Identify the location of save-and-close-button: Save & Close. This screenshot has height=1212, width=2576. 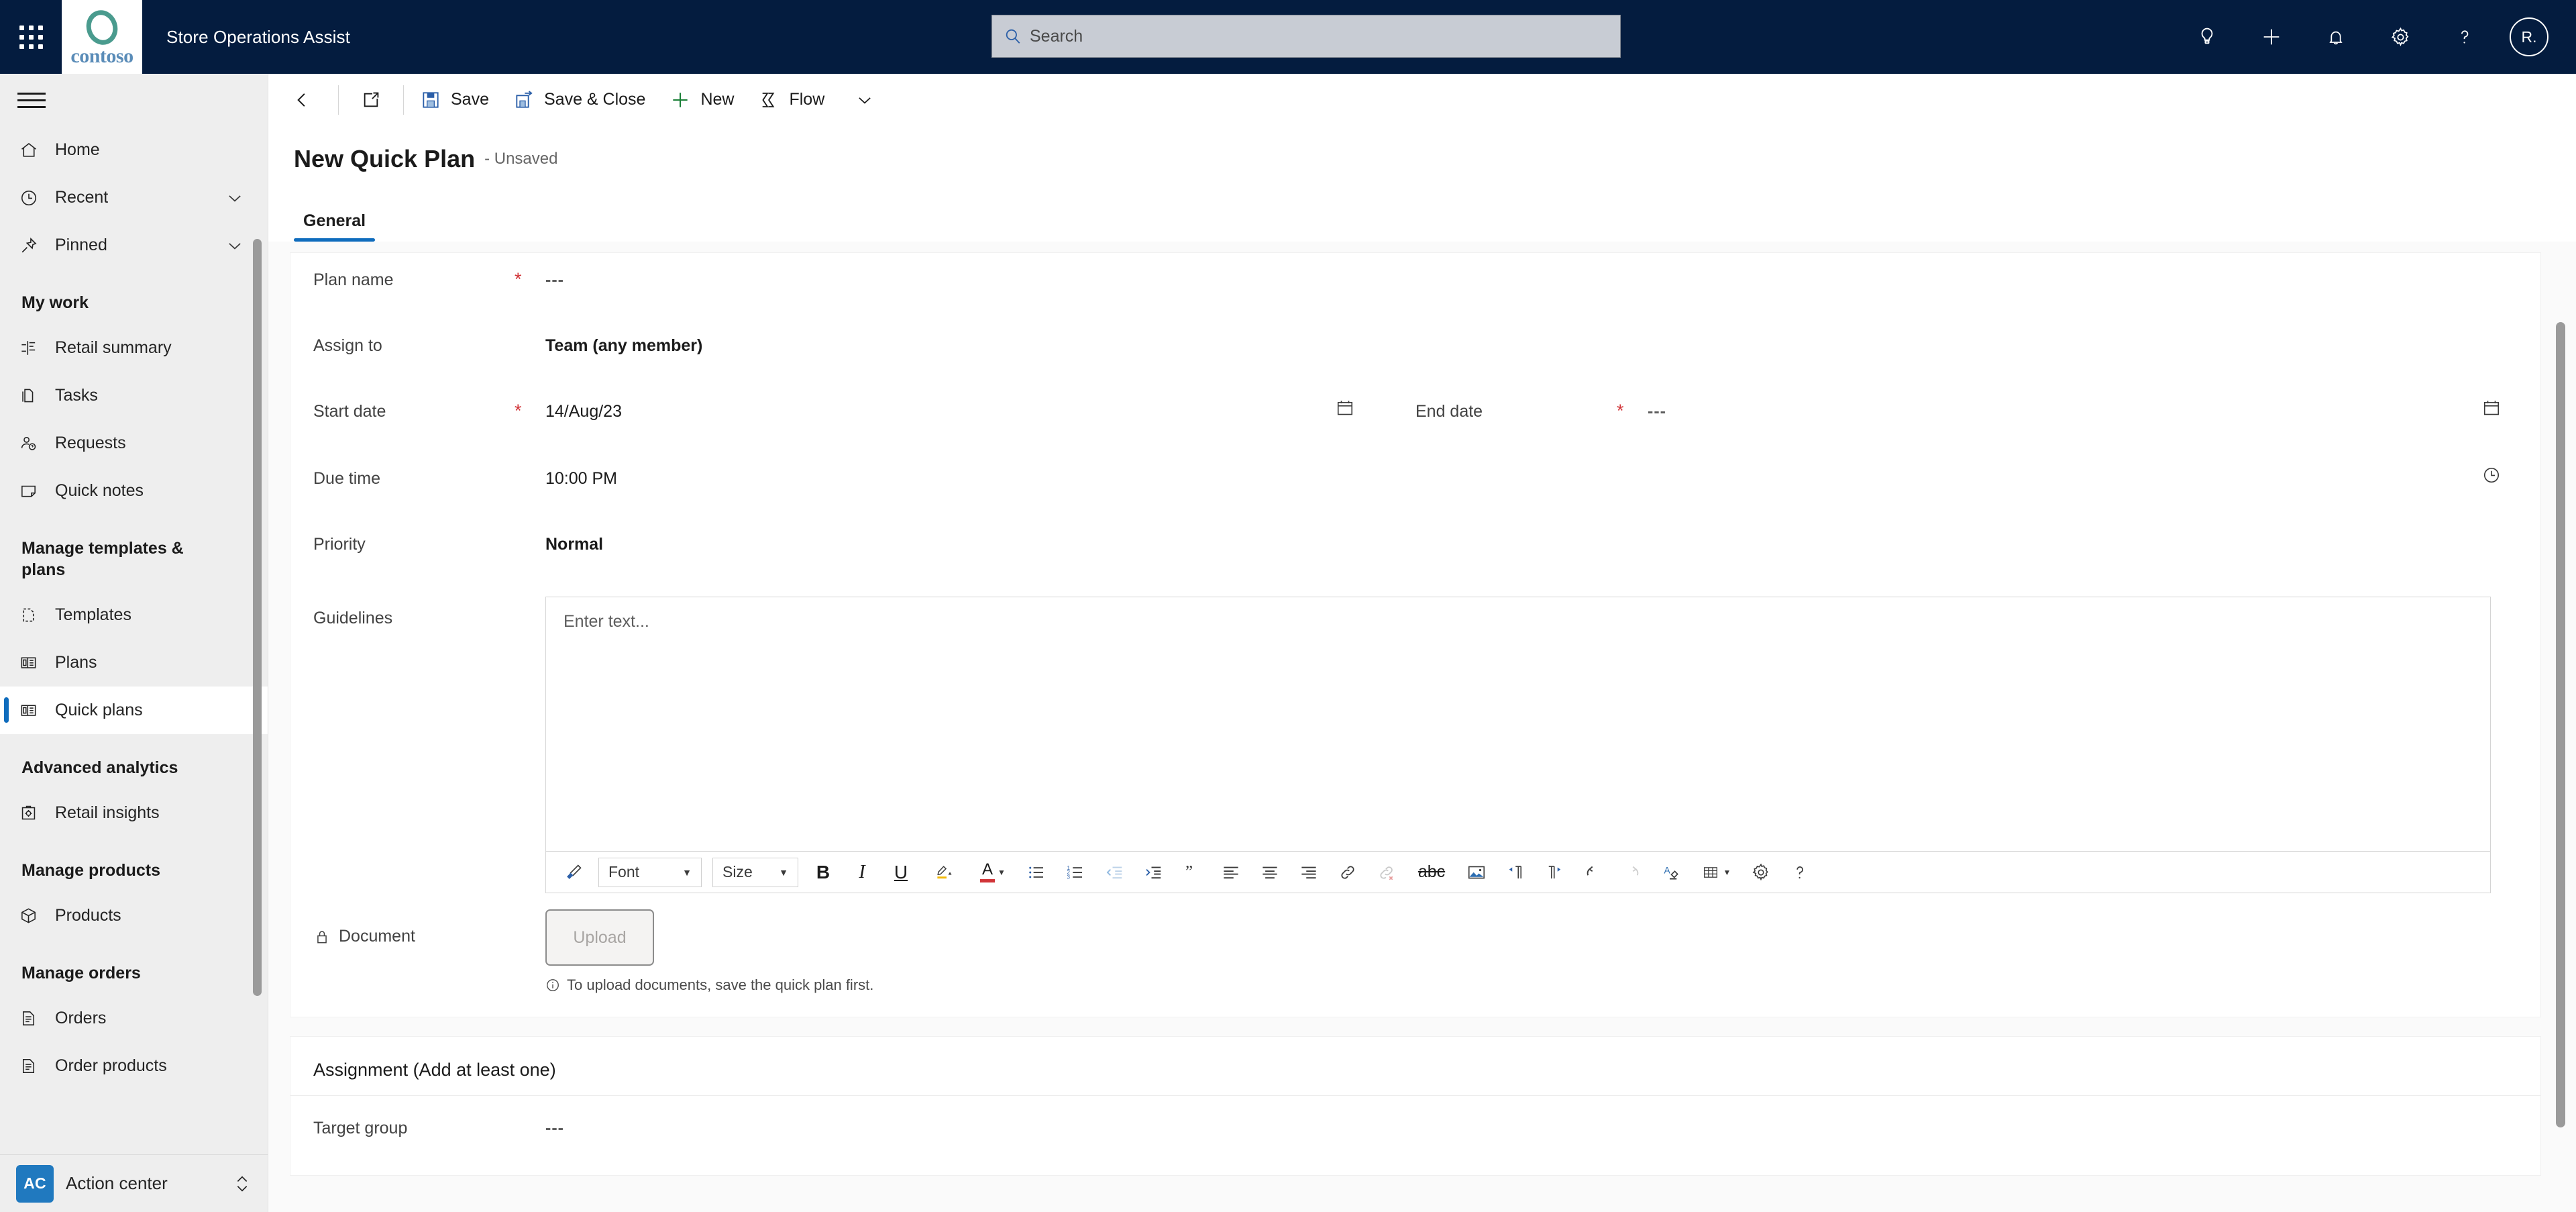
(579, 100).